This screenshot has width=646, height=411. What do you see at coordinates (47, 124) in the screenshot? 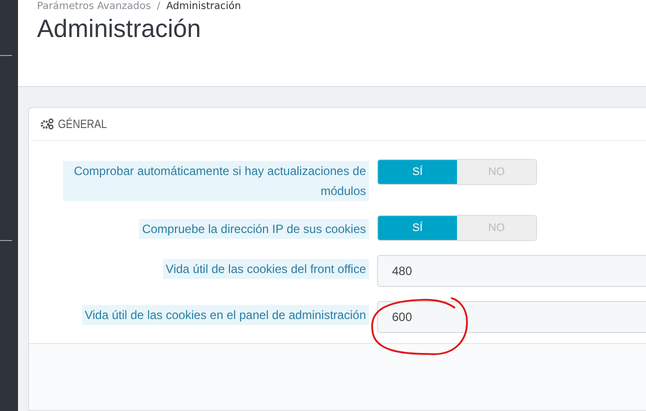
I see `gears-icon` at bounding box center [47, 124].